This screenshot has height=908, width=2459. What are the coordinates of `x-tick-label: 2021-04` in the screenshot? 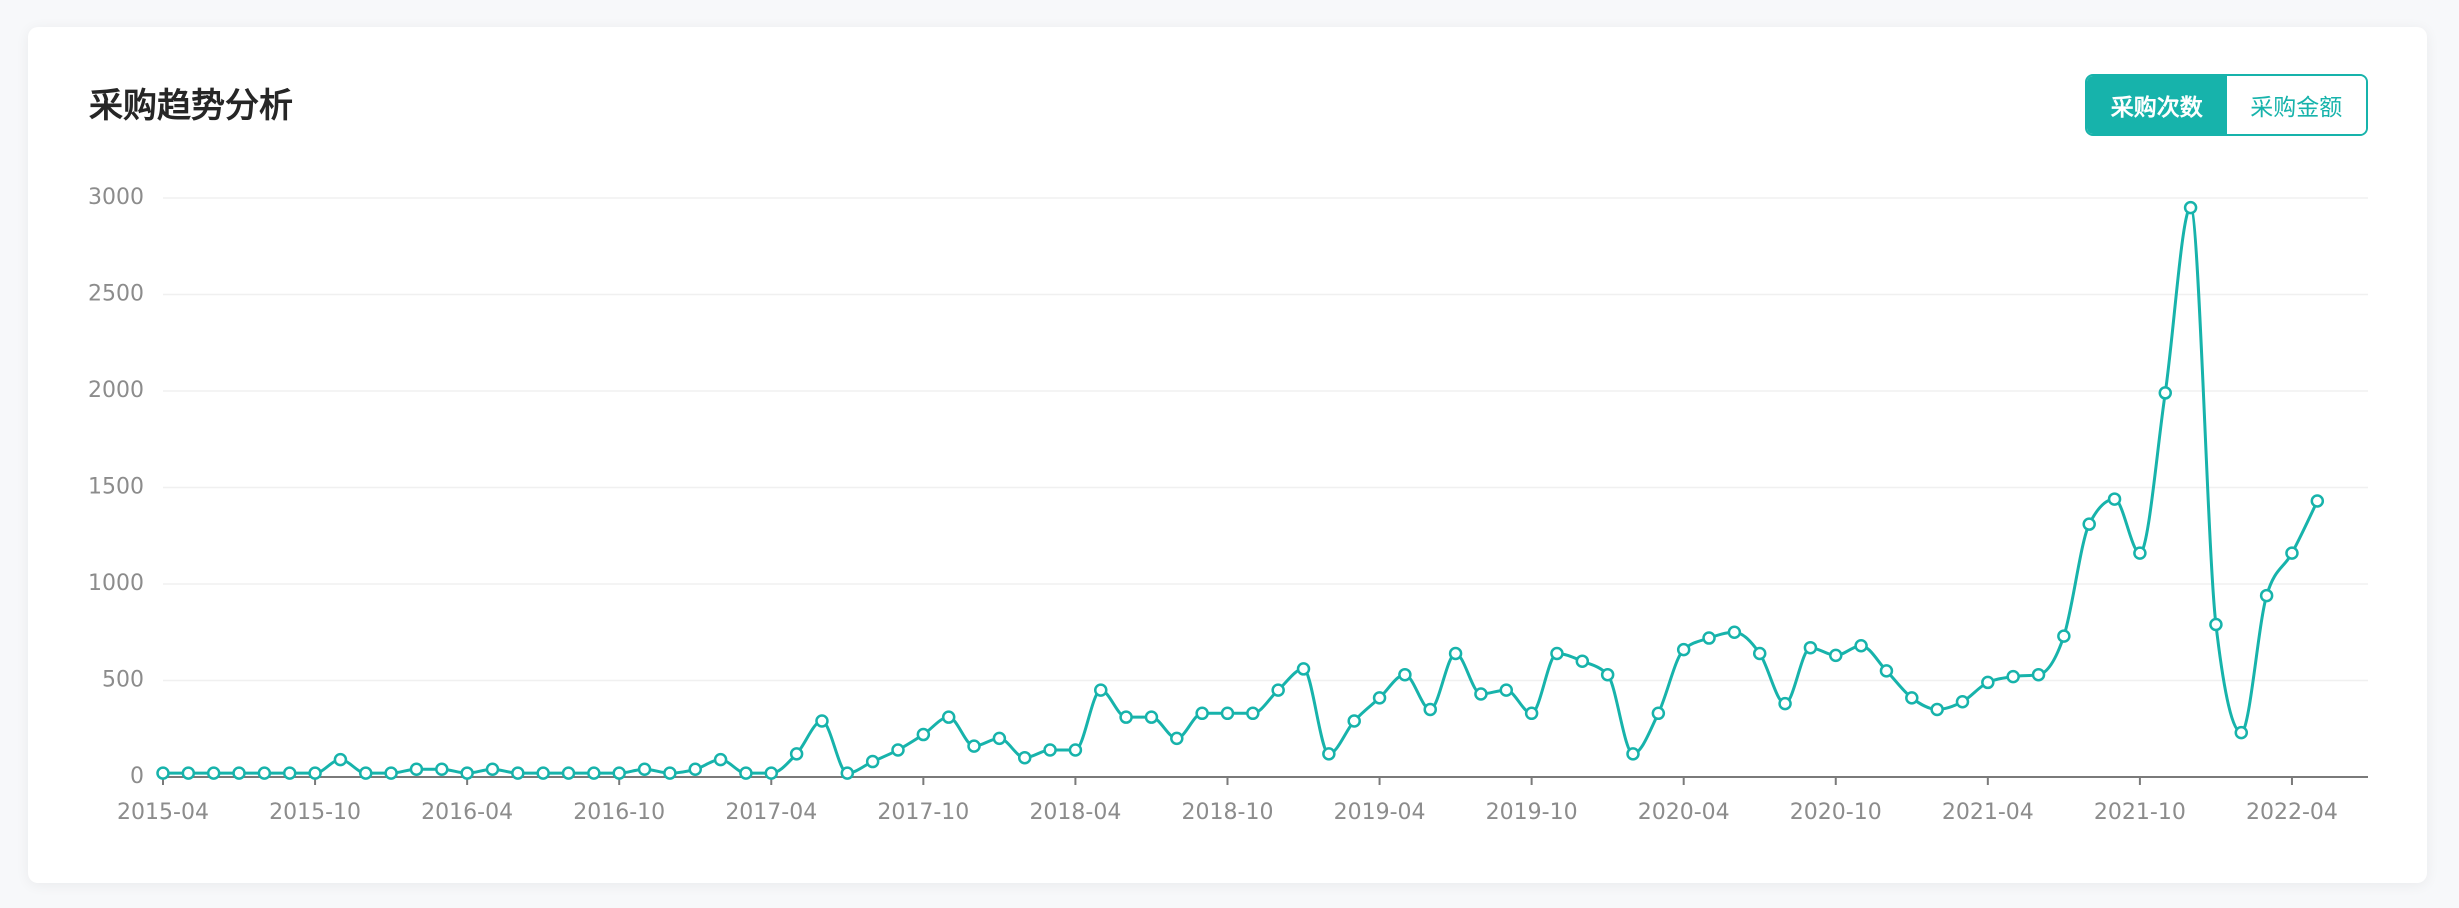 It's located at (1988, 812).